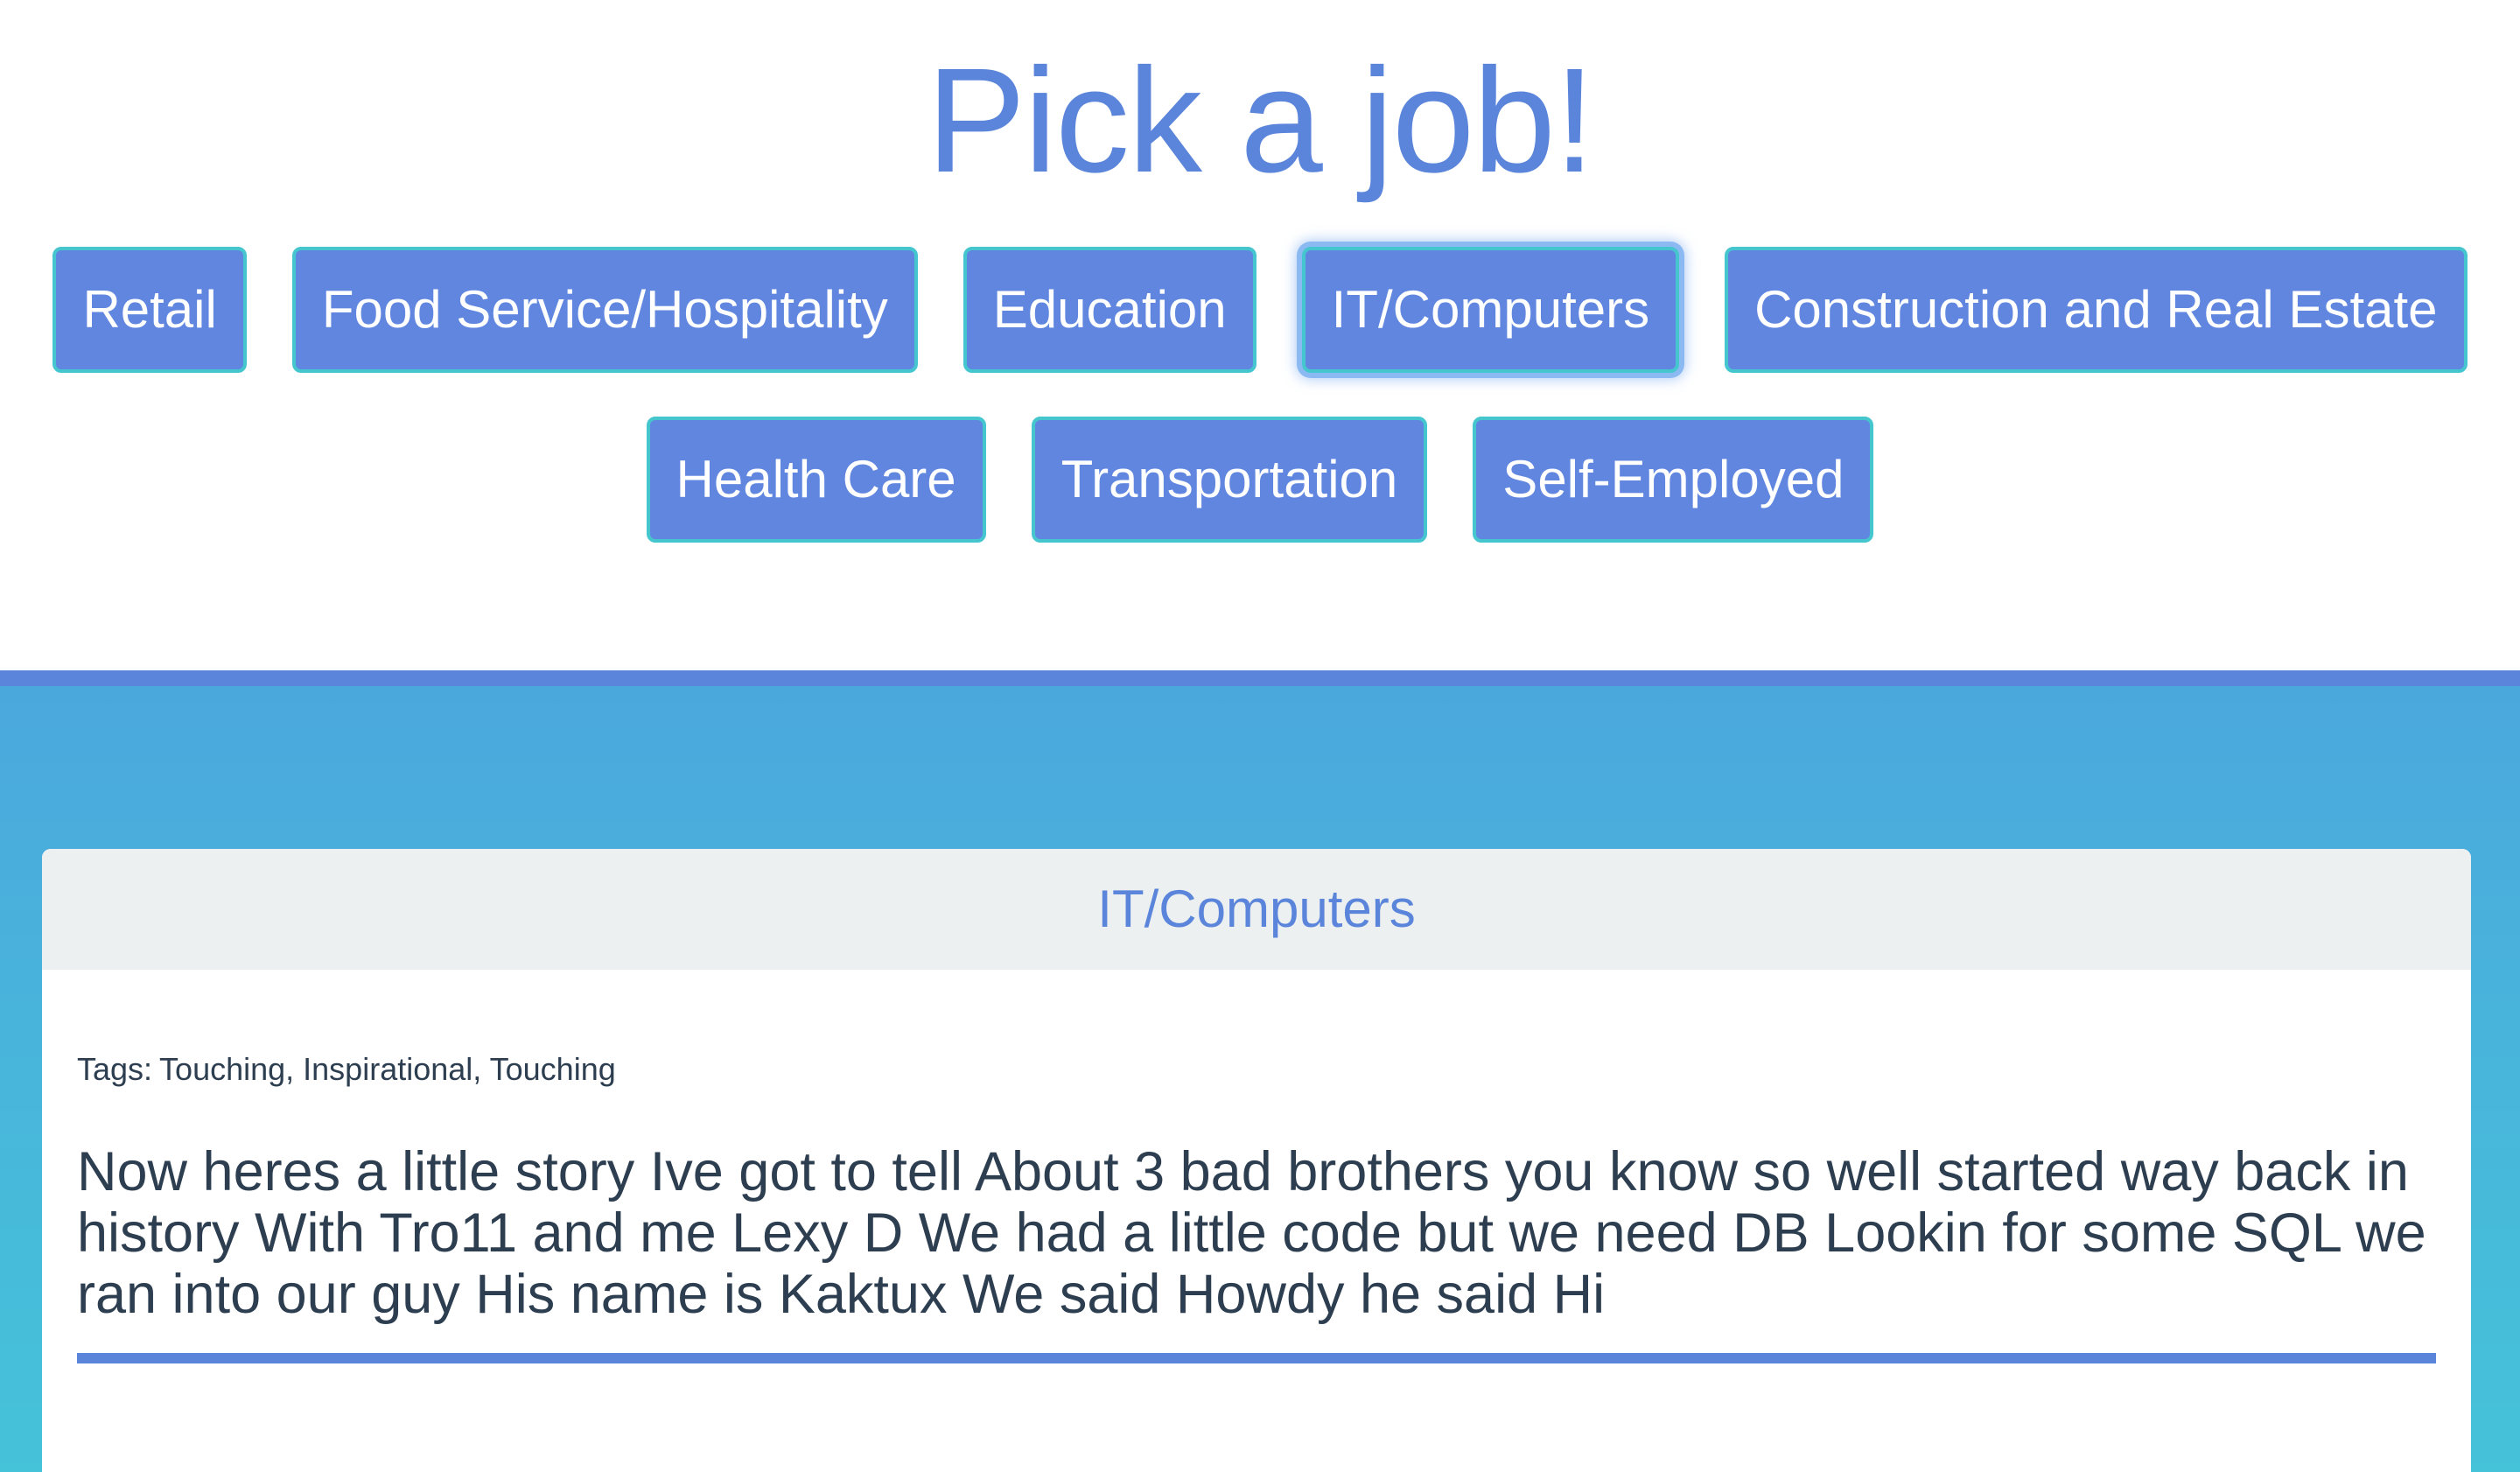 The height and width of the screenshot is (1472, 2520). Describe the element at coordinates (387, 1069) in the screenshot. I see `tags-list: Touching, Inspirational, Touching` at that location.